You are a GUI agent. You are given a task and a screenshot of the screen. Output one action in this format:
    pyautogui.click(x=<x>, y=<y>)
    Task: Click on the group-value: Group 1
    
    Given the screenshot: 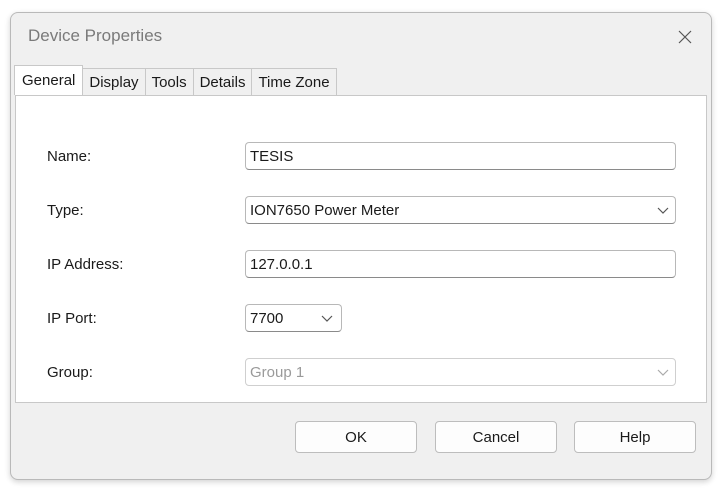 What is the action you would take?
    pyautogui.click(x=277, y=372)
    